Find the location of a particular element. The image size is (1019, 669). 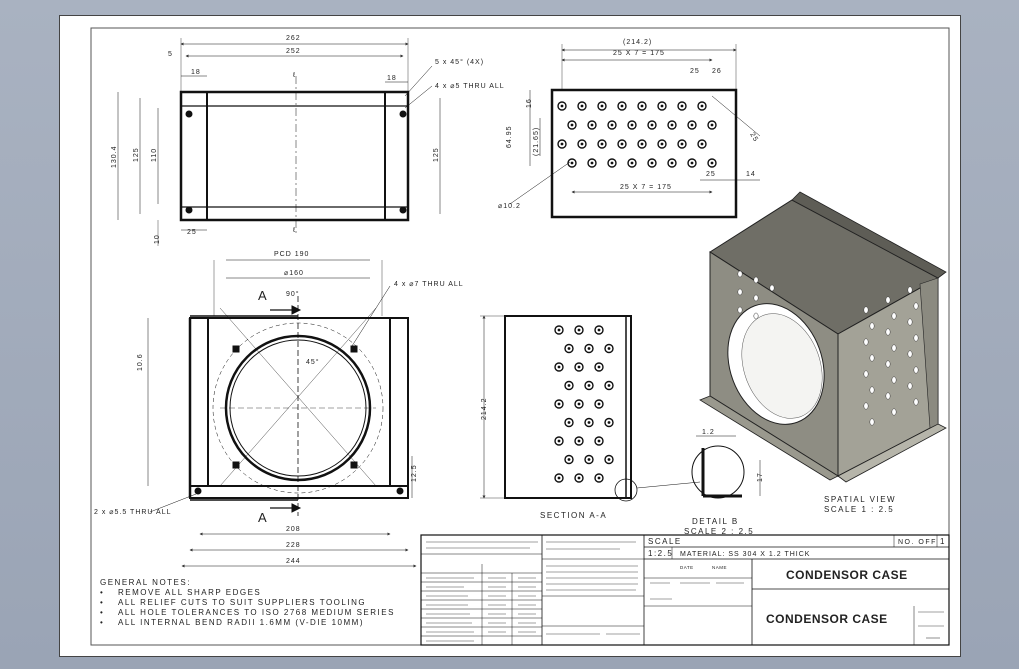

side-dim-pitch-a: 25 is located at coordinates (695, 71).